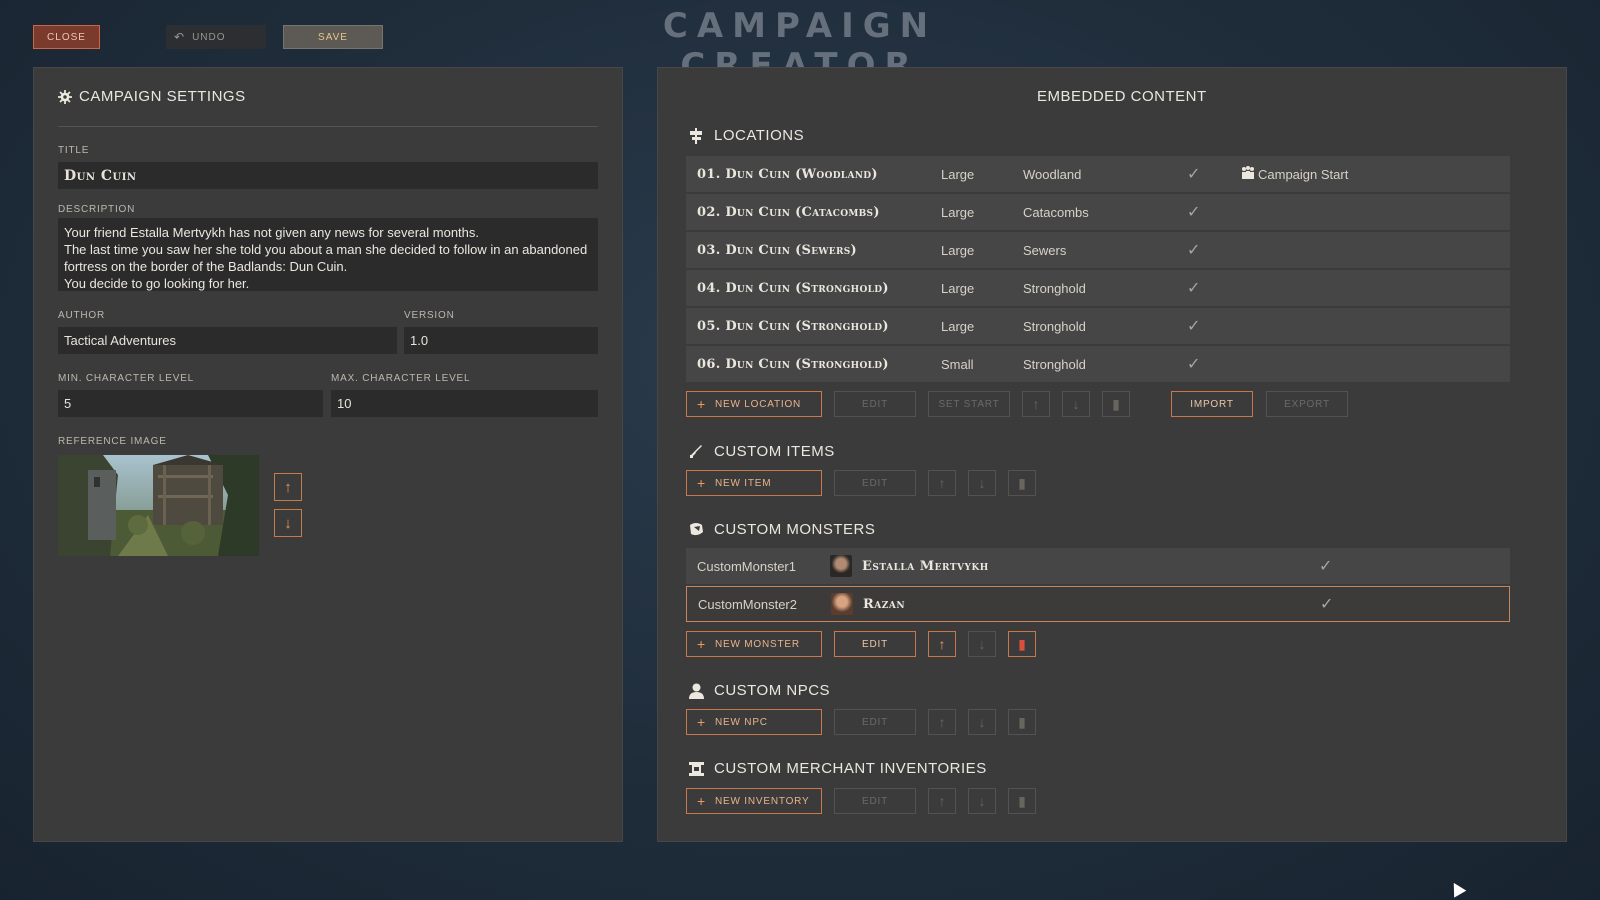  Describe the element at coordinates (1036, 404) in the screenshot. I see `location-move-up-button: ↑` at that location.